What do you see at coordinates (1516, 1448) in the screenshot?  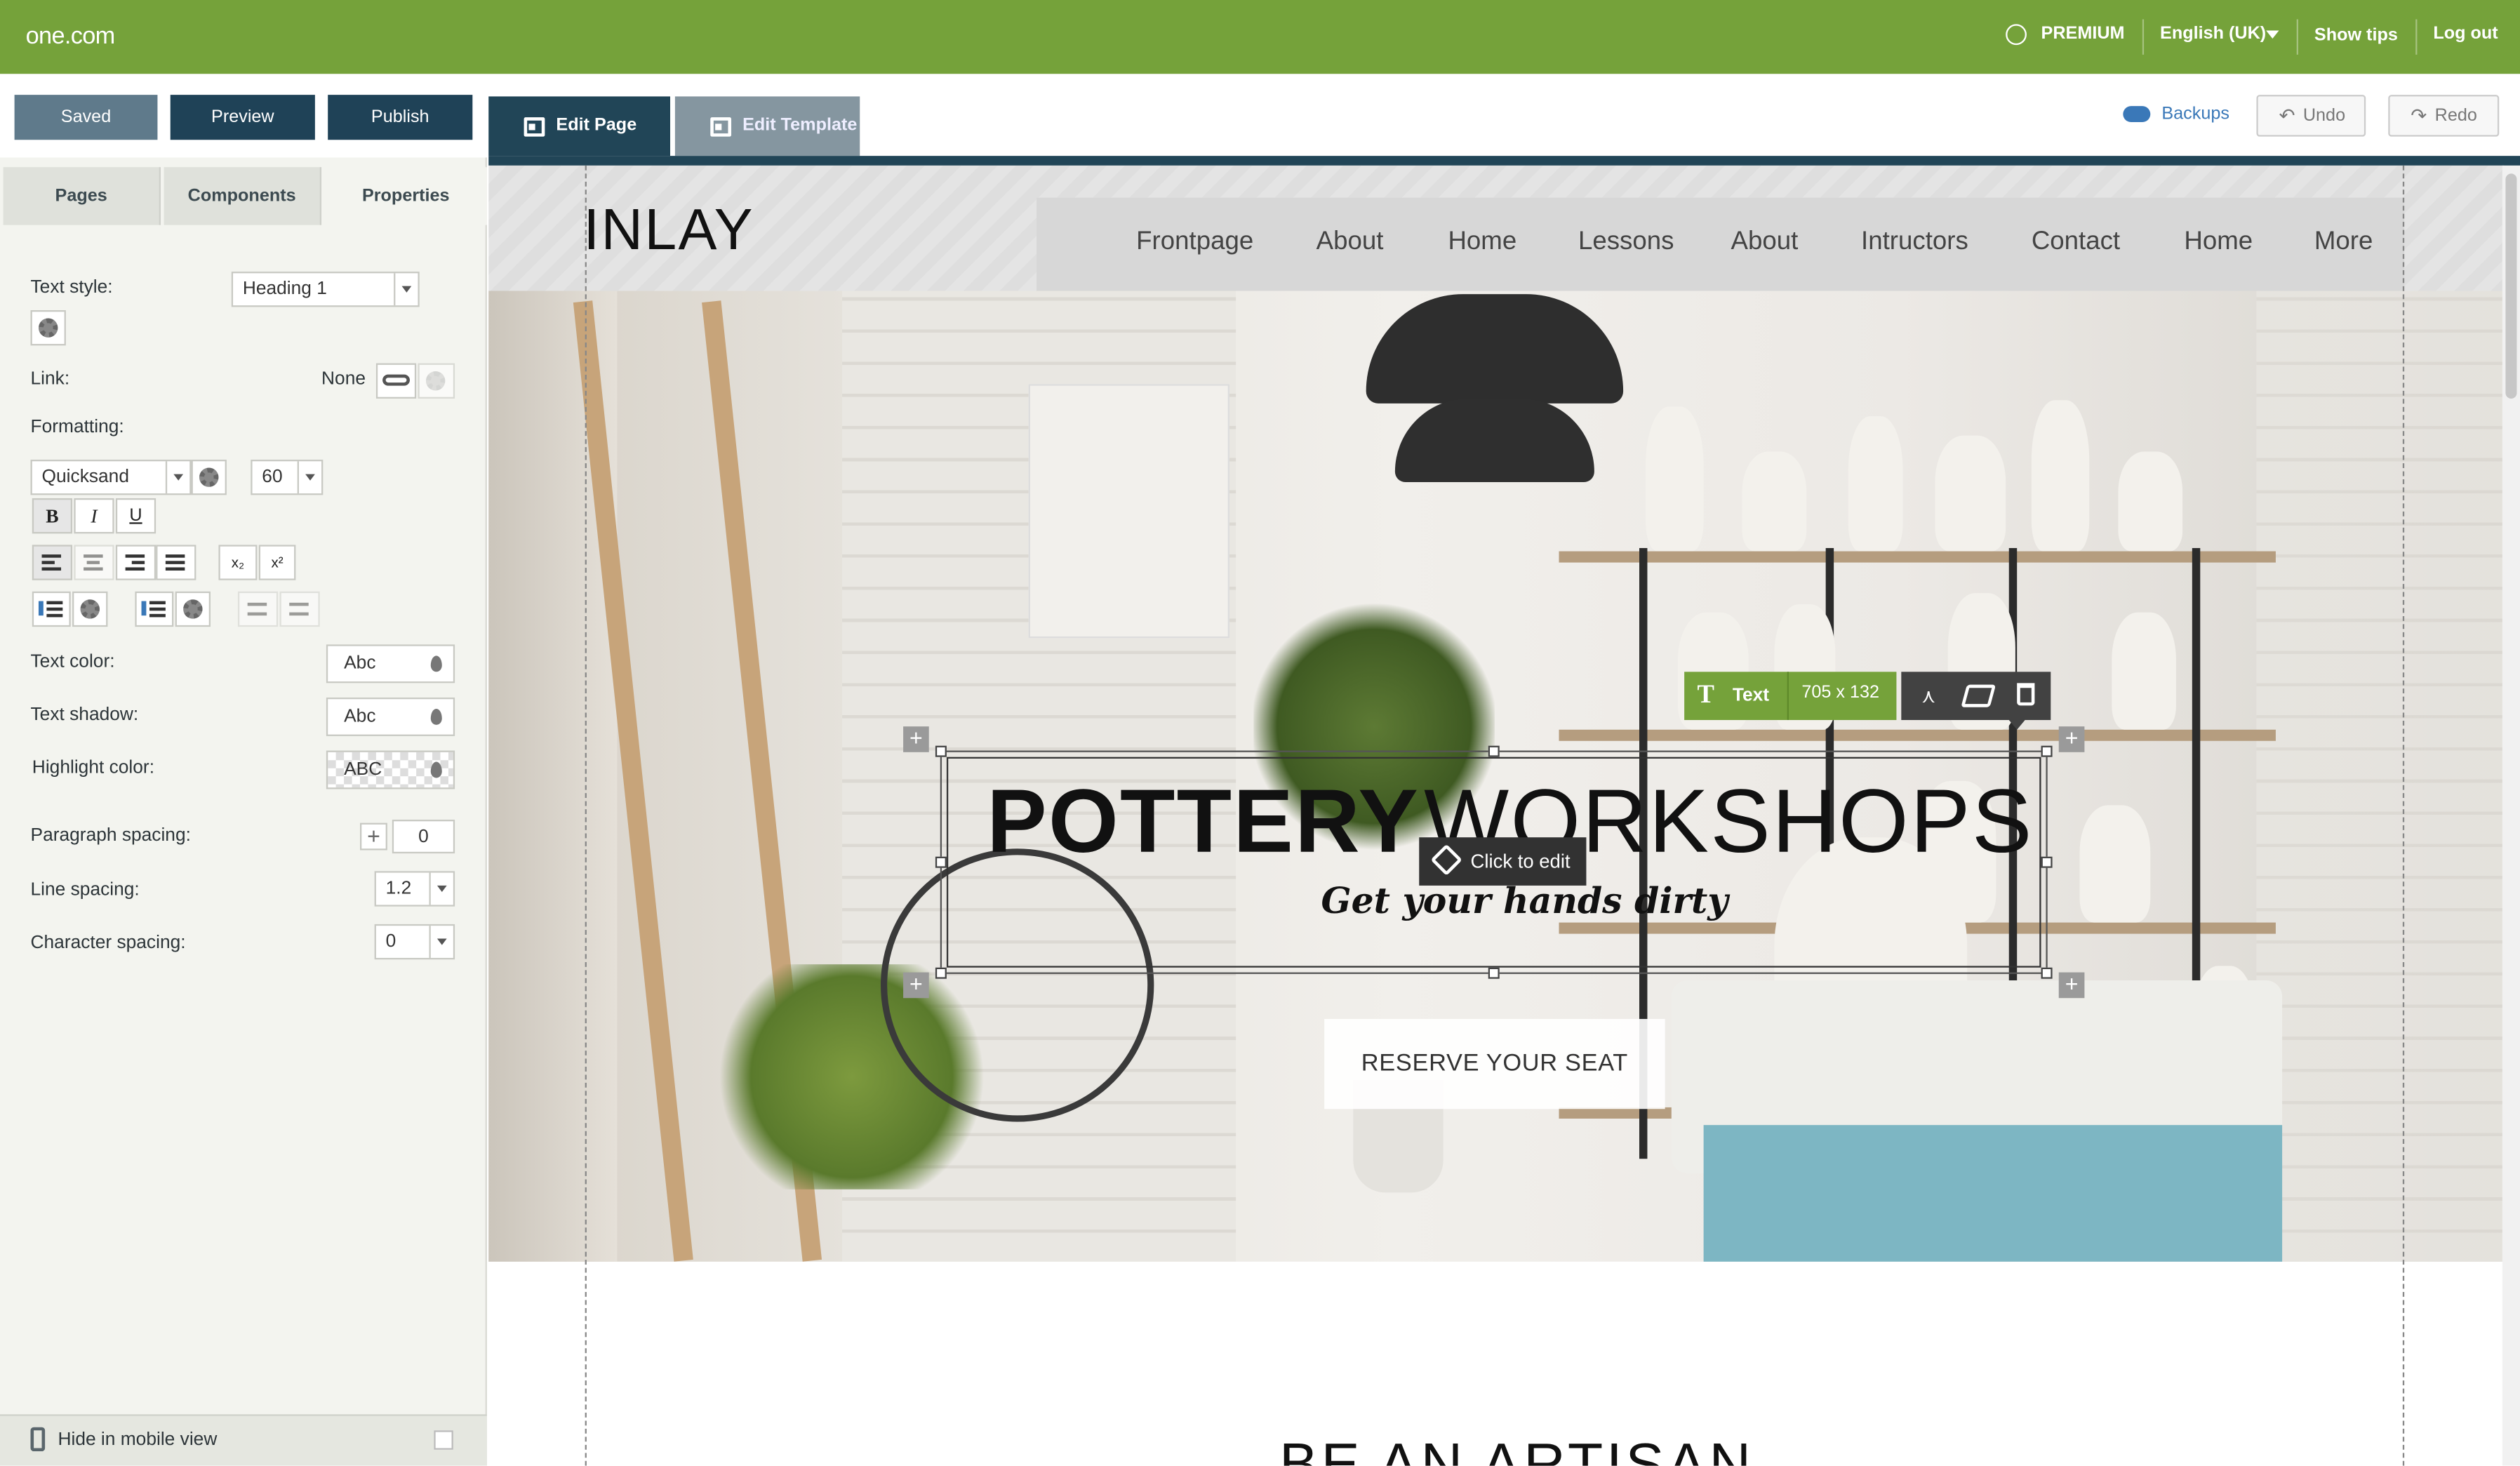 I see `section-heading: BE AN ARTISAN` at bounding box center [1516, 1448].